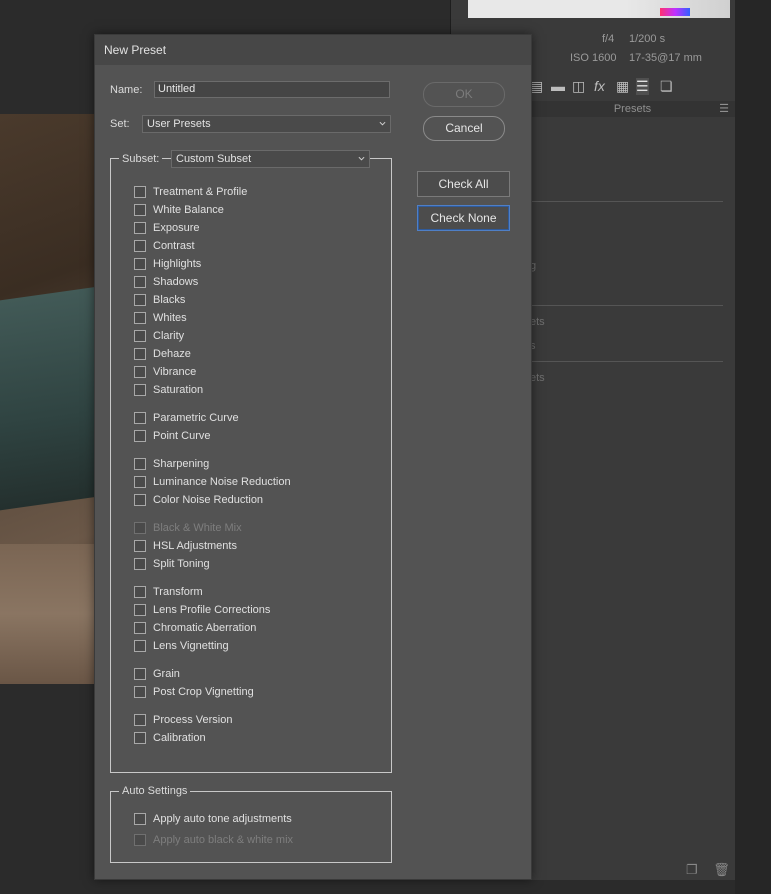 The image size is (771, 894). Describe the element at coordinates (174, 246) in the screenshot. I see `checkbox-label: Contrast` at that location.